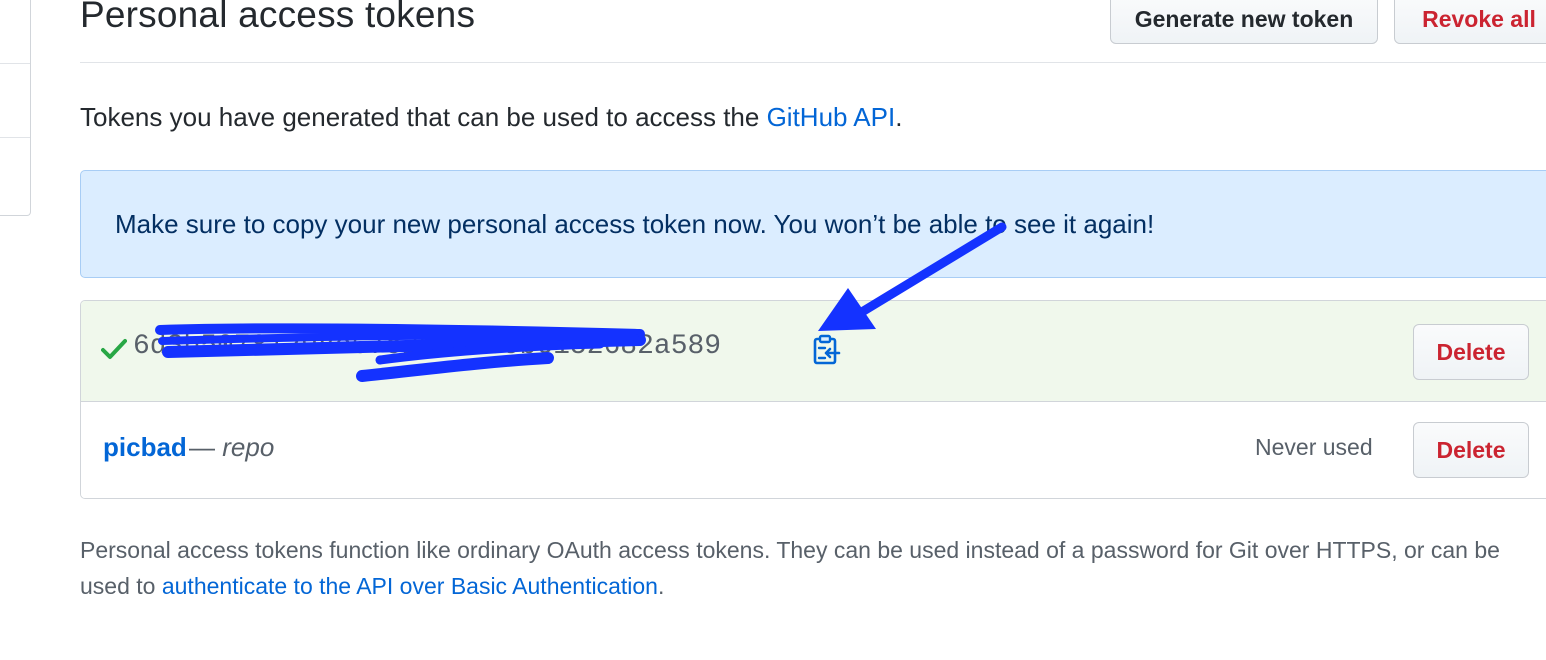 This screenshot has height=660, width=1546. I want to click on new-token-value: 6d3b50781298c67c2849265b6152682a589, so click(427, 346).